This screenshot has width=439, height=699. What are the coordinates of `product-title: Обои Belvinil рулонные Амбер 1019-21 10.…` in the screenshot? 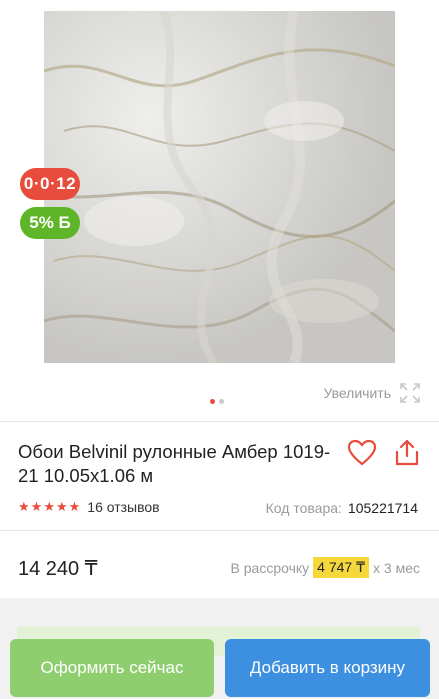 It's located at (174, 463).